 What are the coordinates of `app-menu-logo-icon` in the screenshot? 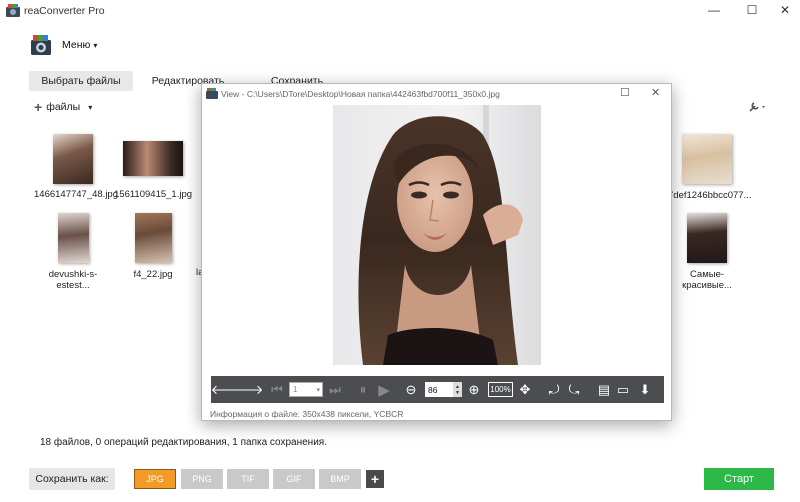 It's located at (41, 45).